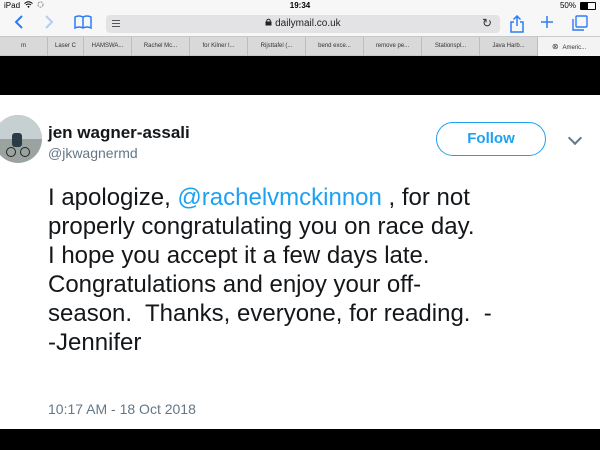  What do you see at coordinates (425, 197) in the screenshot?
I see `tweet-text-segment: , for not` at bounding box center [425, 197].